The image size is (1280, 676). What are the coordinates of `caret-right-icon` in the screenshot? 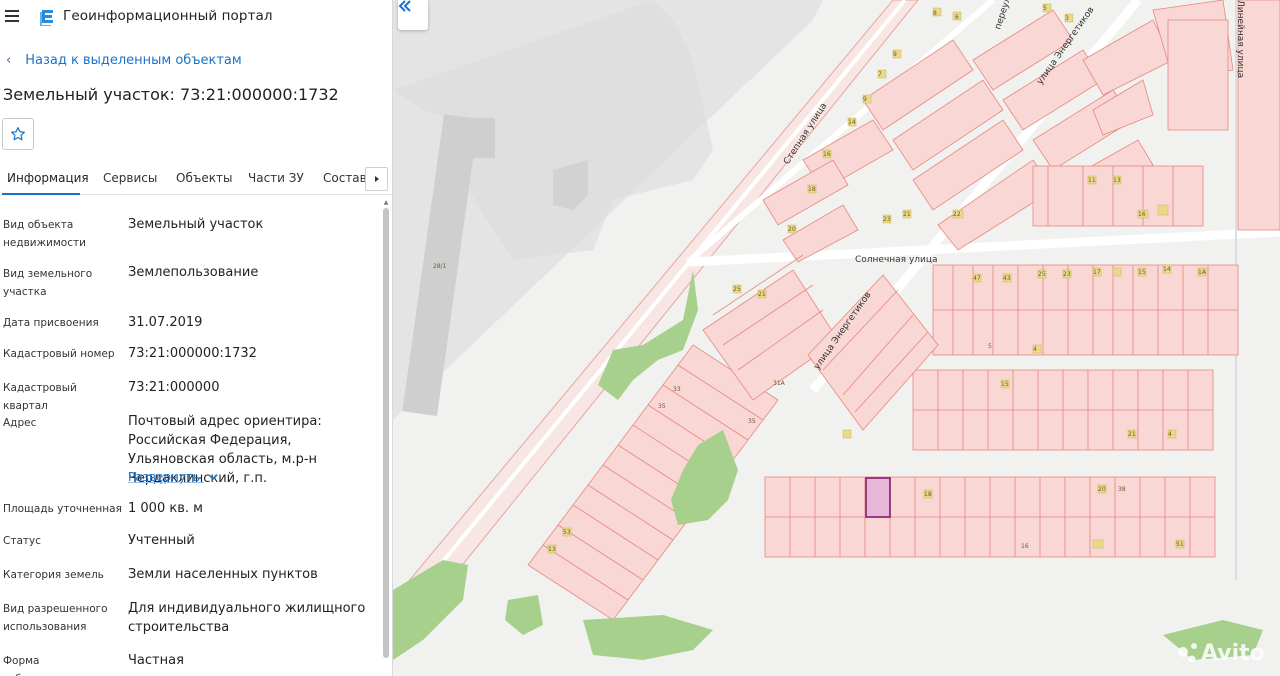 It's located at (376, 179).